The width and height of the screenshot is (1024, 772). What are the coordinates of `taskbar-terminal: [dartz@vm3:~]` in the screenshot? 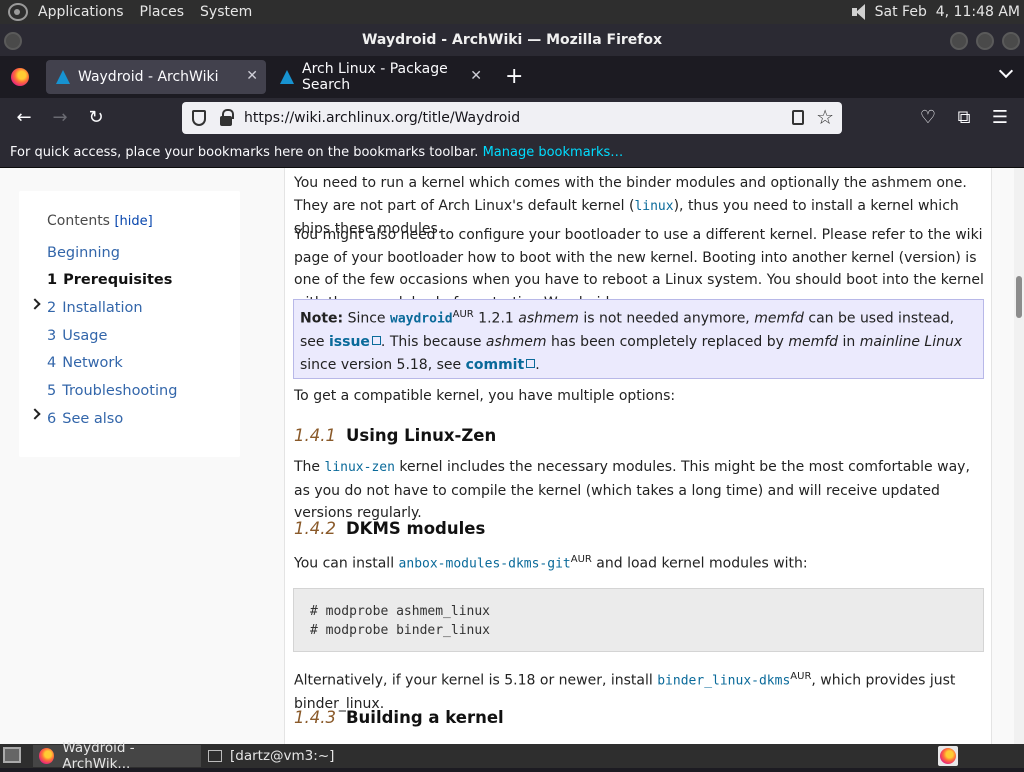 It's located at (282, 756).